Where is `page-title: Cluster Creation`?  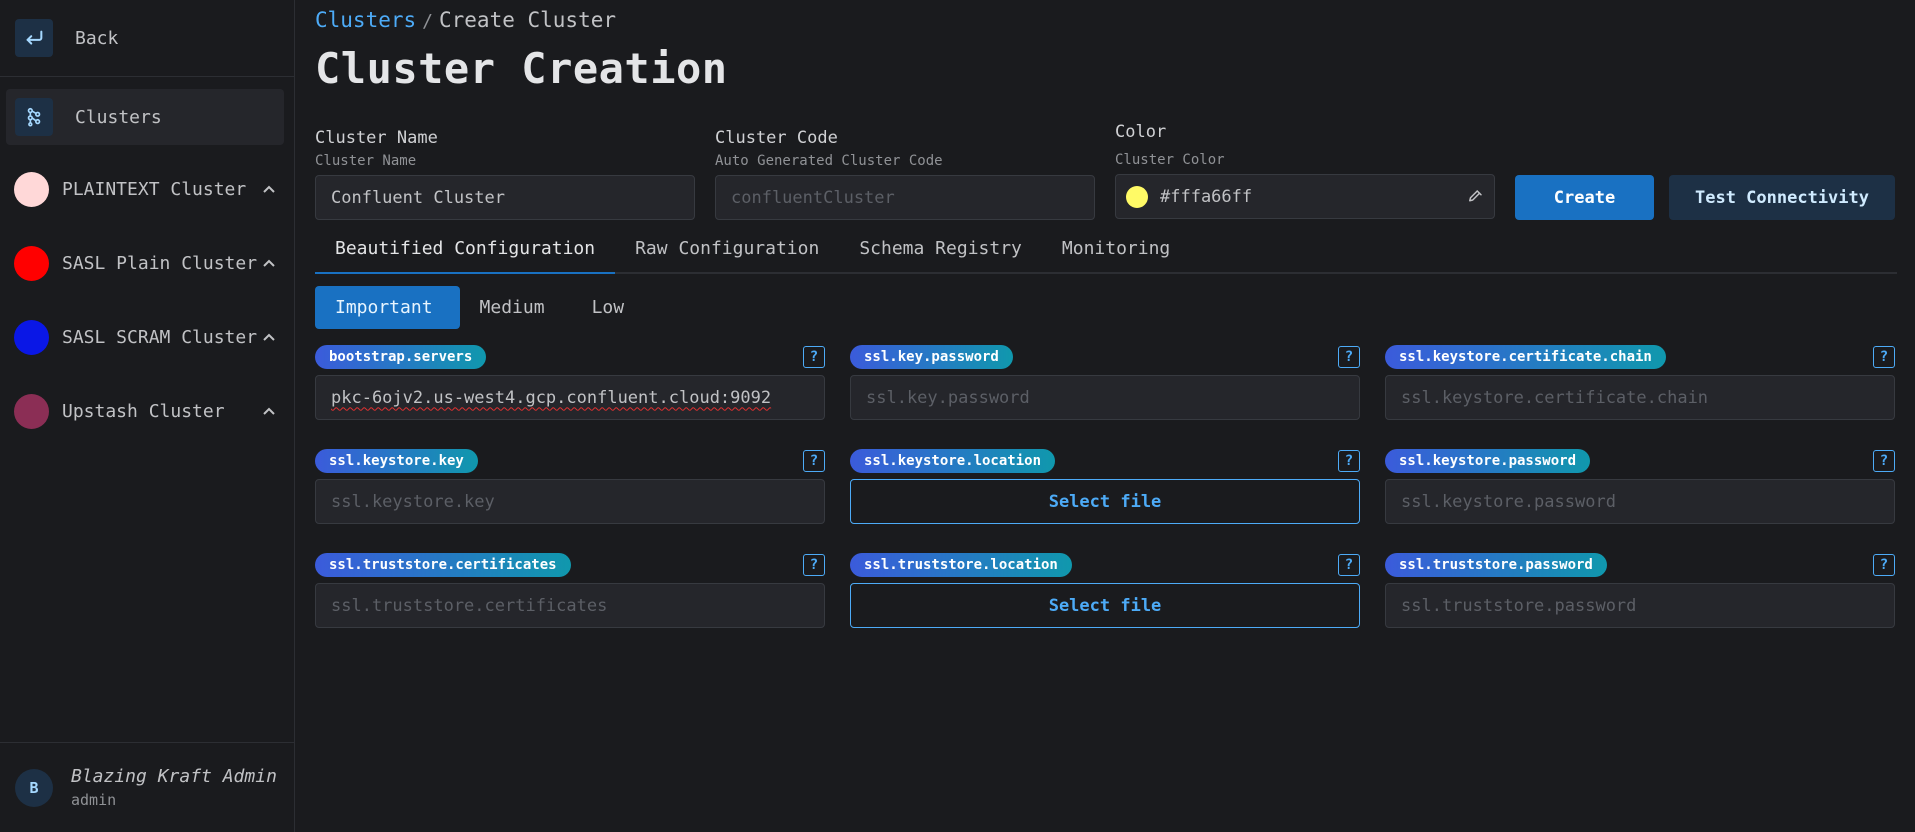 page-title: Cluster Creation is located at coordinates (521, 68).